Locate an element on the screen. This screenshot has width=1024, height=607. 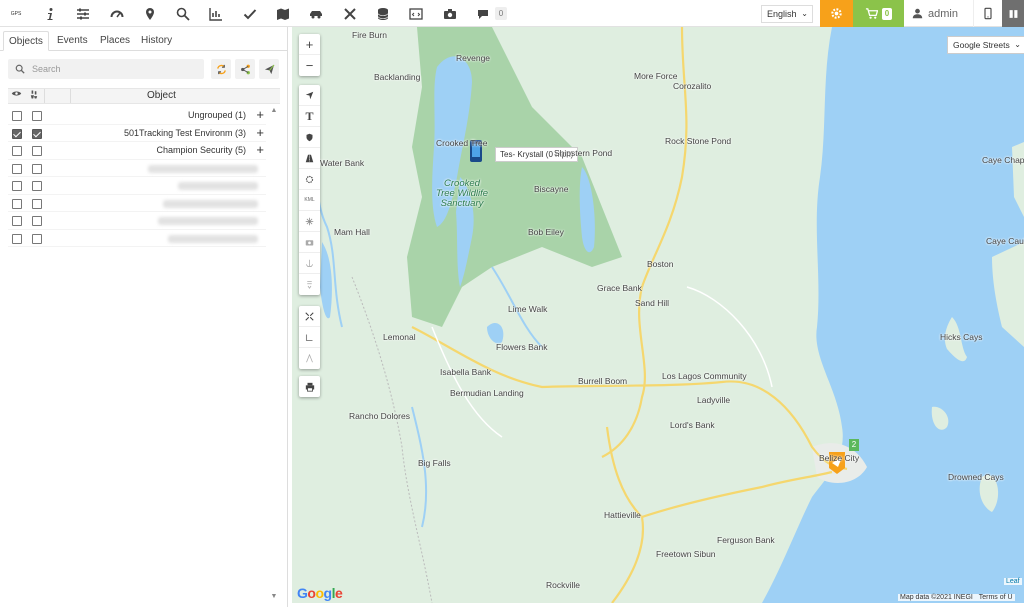
phone-icon is located at coordinates (987, 13).